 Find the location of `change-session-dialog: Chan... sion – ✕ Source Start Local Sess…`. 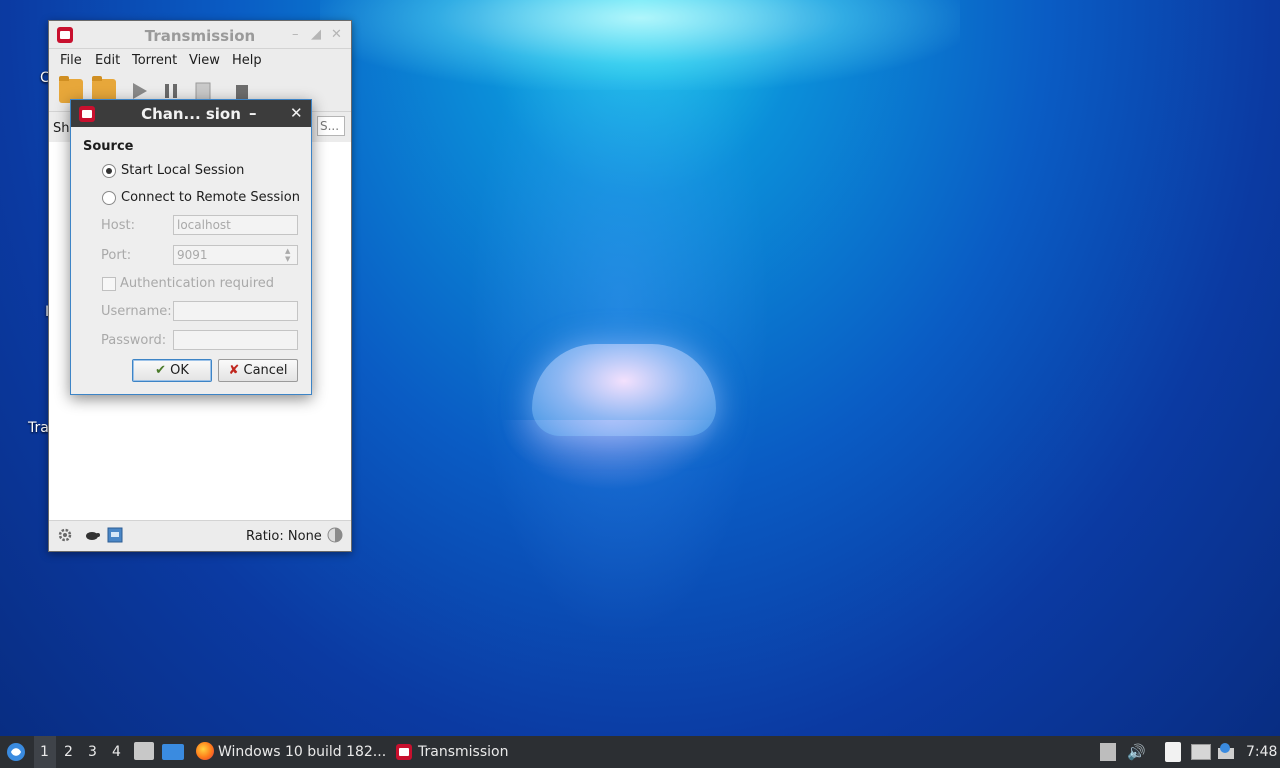

change-session-dialog: Chan... sion – ✕ Source Start Local Sess… is located at coordinates (191, 247).